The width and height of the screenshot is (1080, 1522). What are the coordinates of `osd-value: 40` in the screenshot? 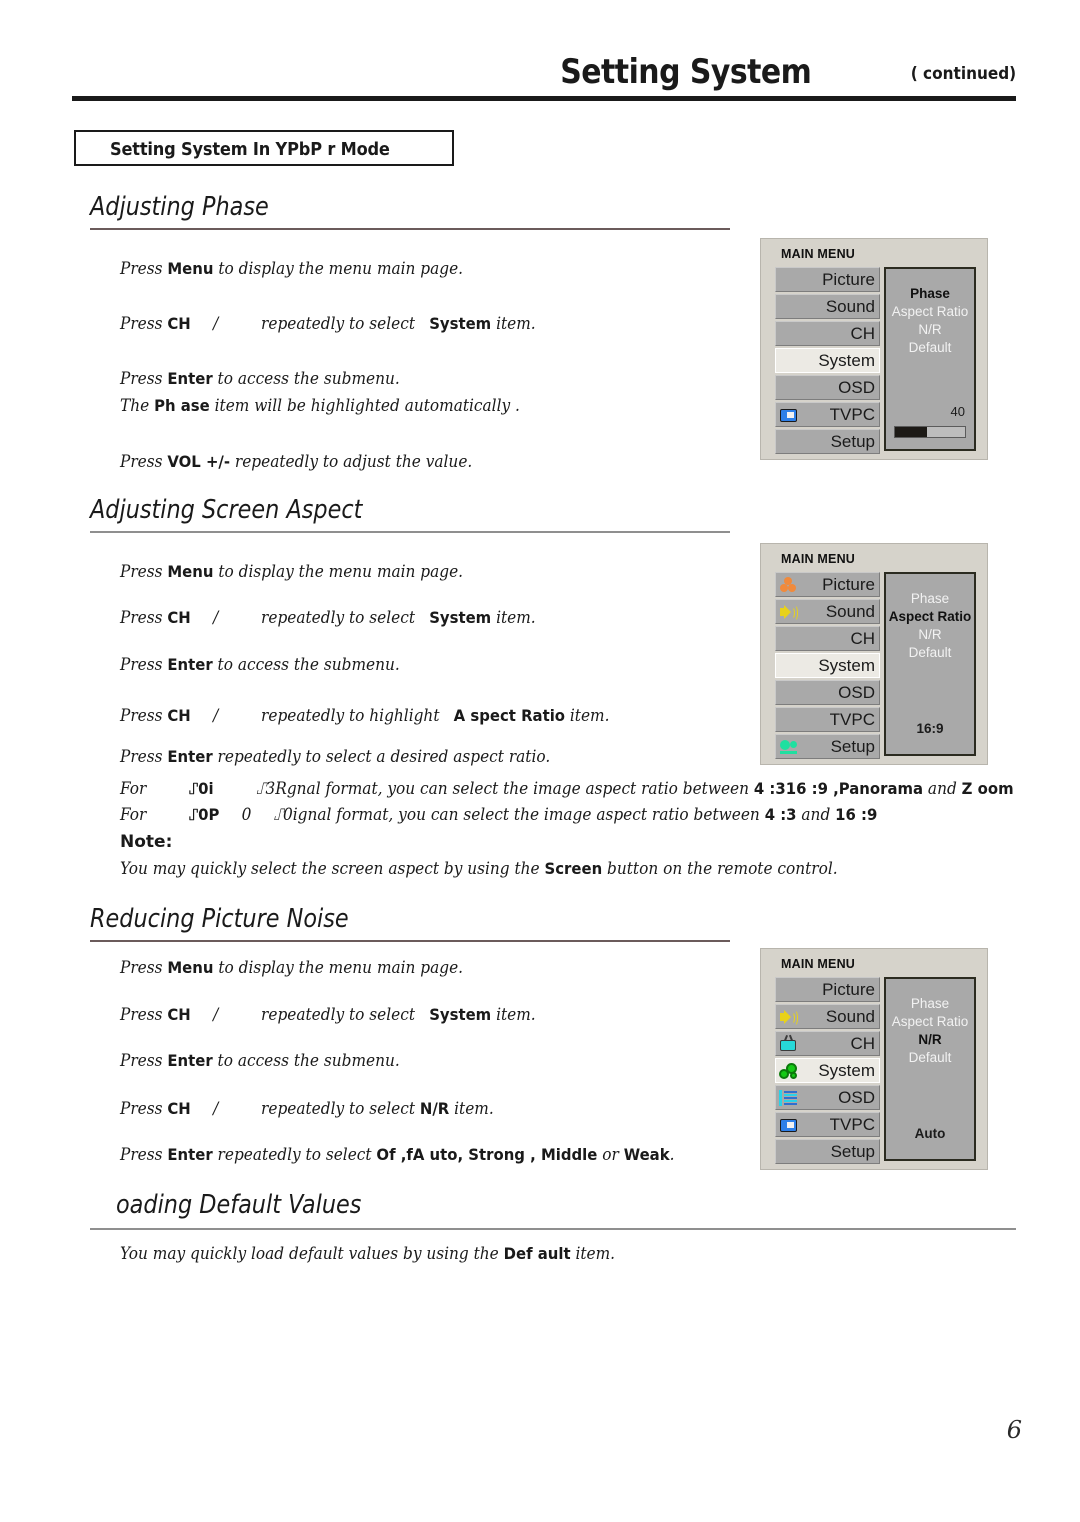 It's located at (957, 411).